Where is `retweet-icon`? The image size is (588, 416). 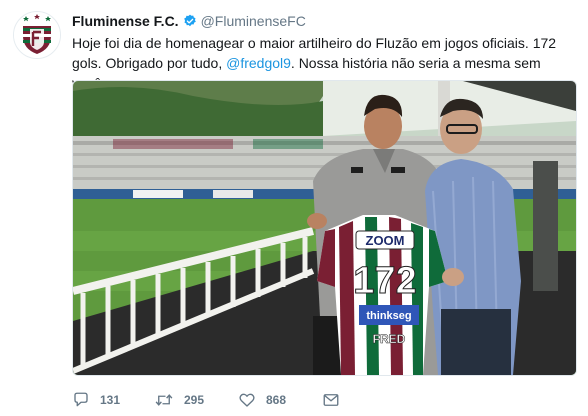
retweet-icon is located at coordinates (164, 400).